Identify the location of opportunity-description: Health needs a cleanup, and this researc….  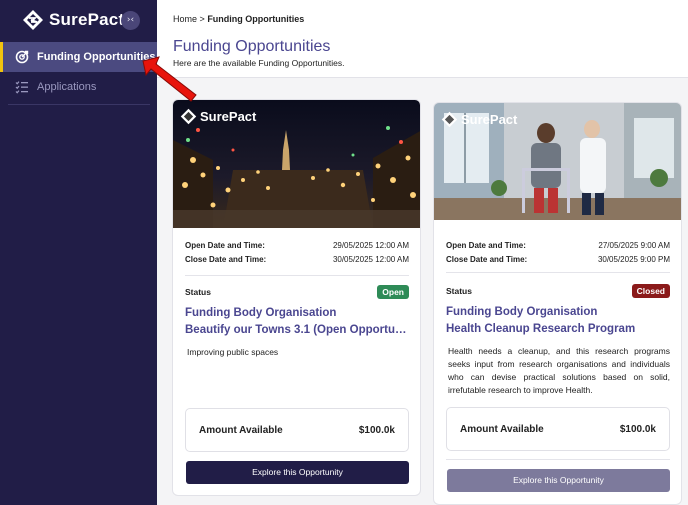
(559, 370).